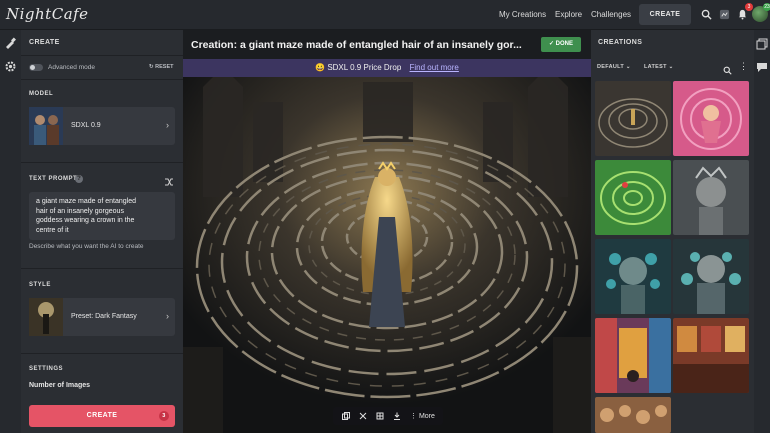 This screenshot has width=770, height=433. Describe the element at coordinates (611, 14) in the screenshot. I see `nav-challenges: Challenges` at that location.